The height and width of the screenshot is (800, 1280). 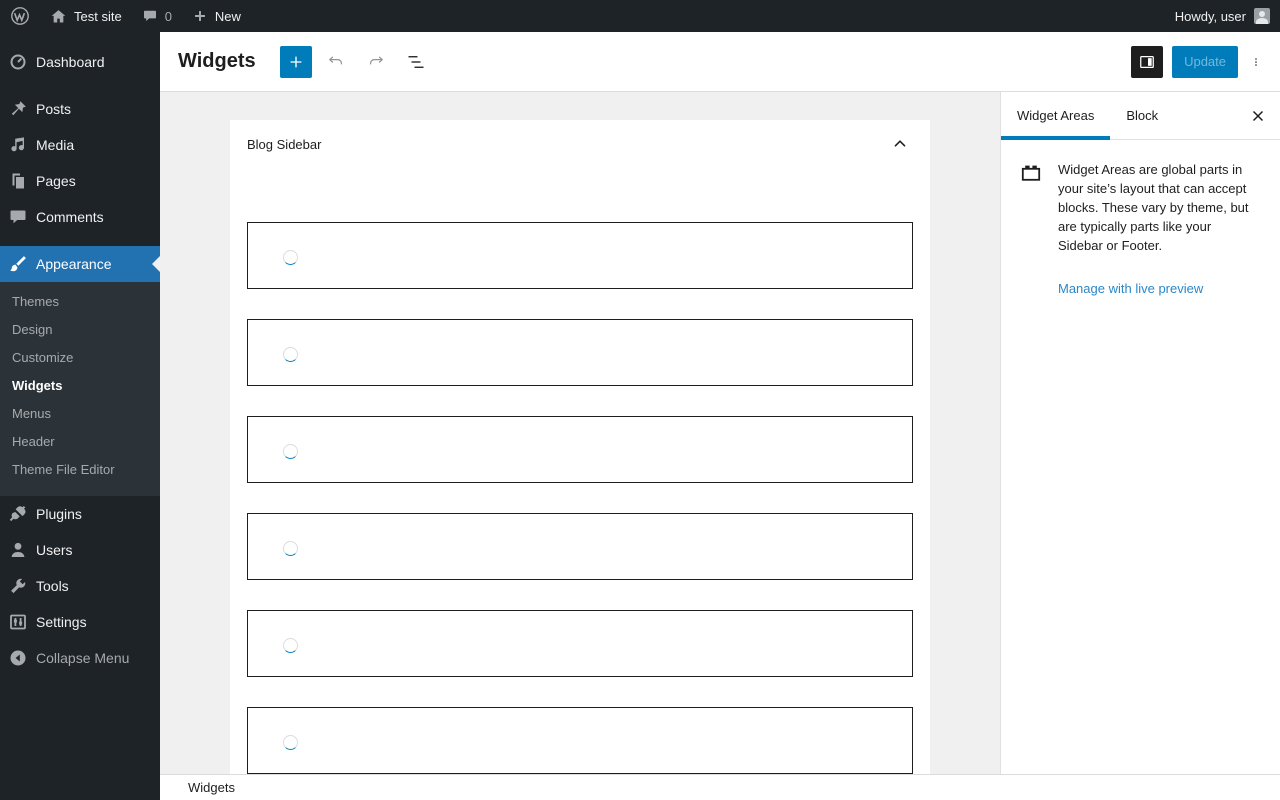 What do you see at coordinates (80, 181) in the screenshot?
I see `sidebar-item-pages: Pages` at bounding box center [80, 181].